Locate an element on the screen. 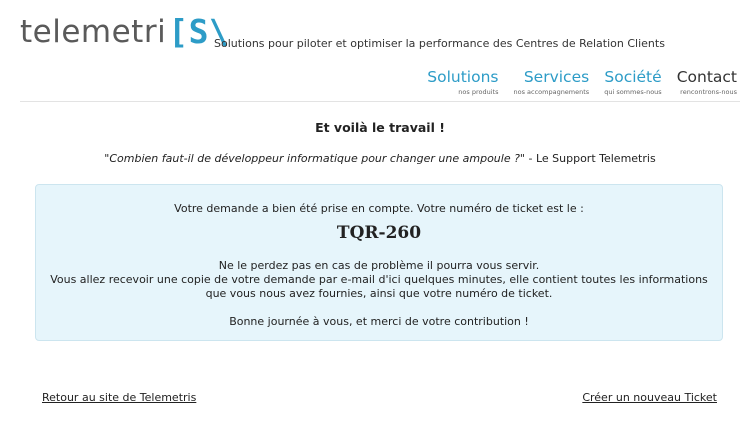 This screenshot has height=425, width=743. telemetris-logo: telemetri[S\ is located at coordinates (124, 30).